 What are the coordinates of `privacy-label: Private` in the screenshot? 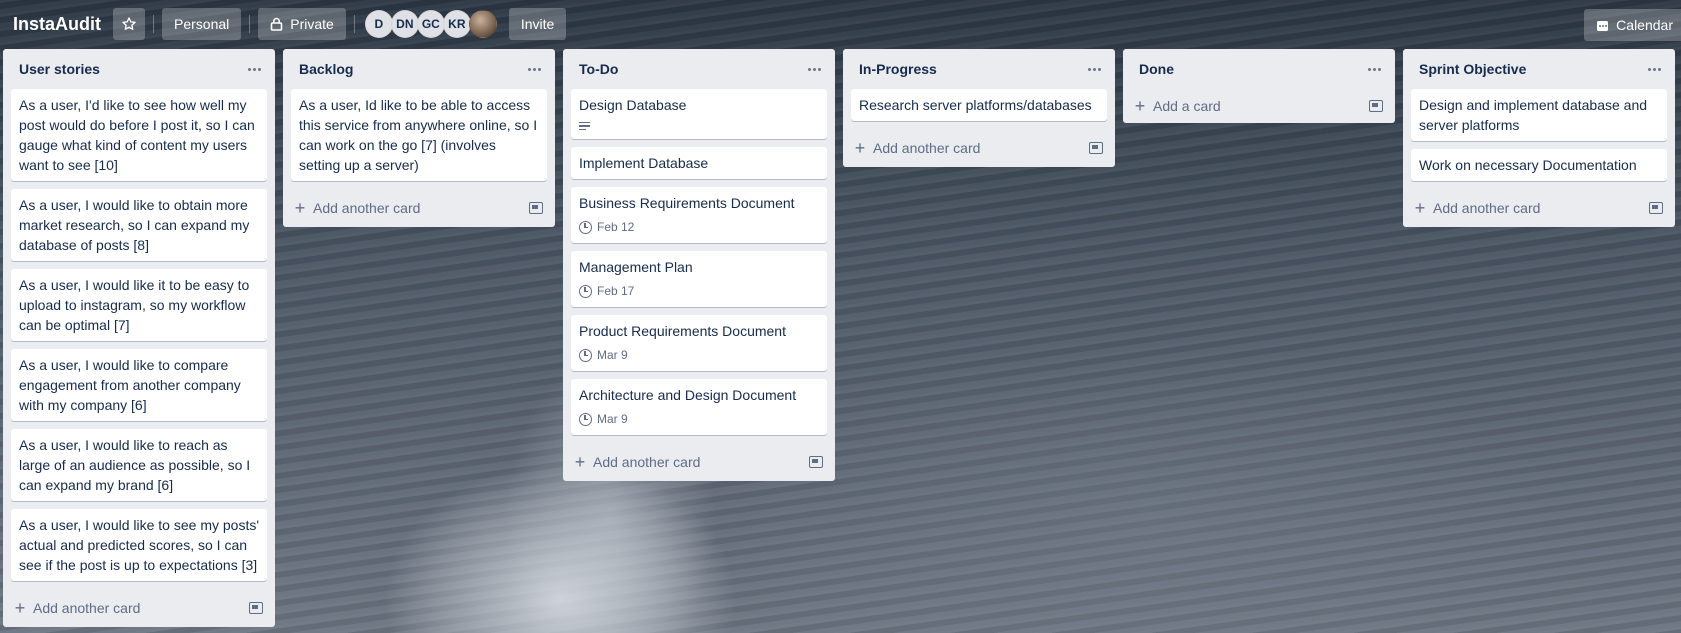 It's located at (312, 24).